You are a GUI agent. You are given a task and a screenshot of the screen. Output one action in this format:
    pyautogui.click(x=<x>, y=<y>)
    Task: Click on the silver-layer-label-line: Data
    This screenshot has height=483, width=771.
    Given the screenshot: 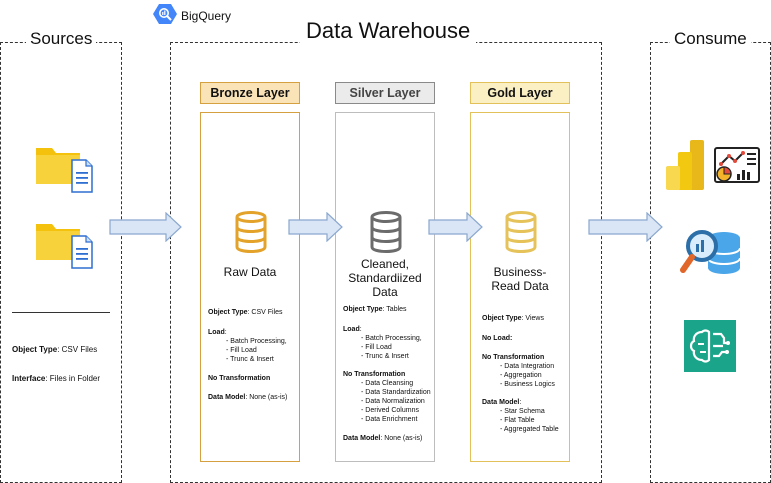 What is the action you would take?
    pyautogui.click(x=385, y=292)
    